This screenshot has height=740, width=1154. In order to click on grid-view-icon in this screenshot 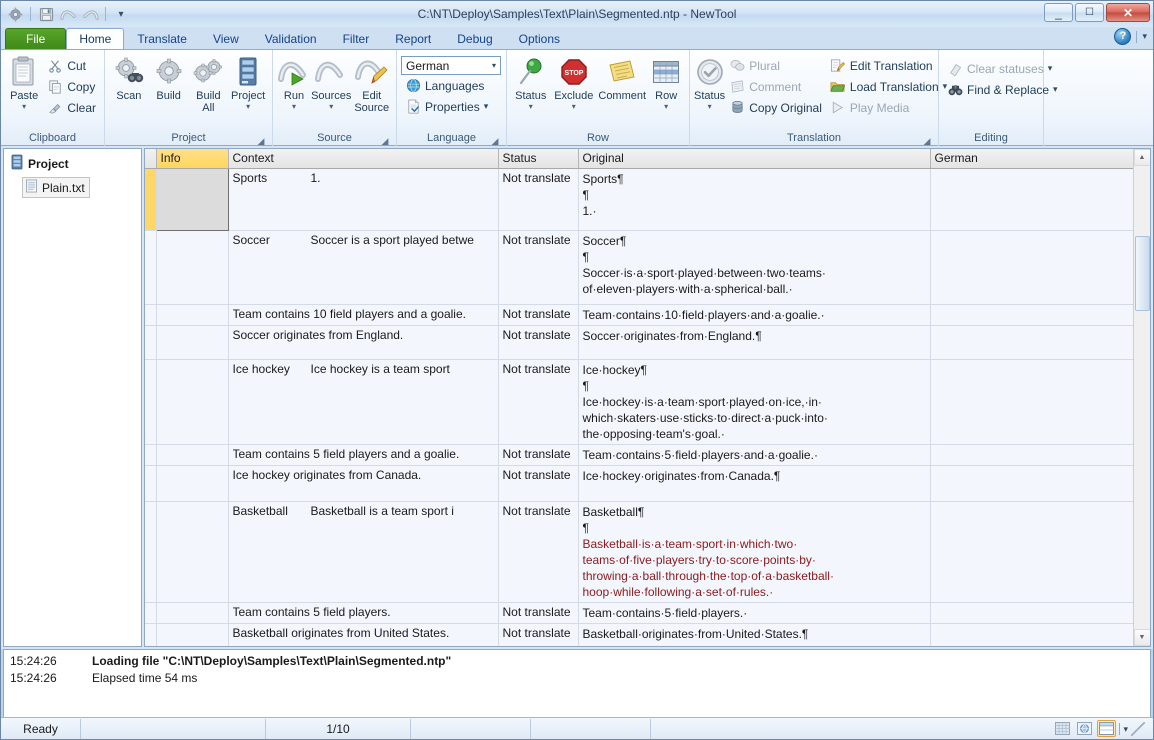, I will do `click(1062, 728)`.